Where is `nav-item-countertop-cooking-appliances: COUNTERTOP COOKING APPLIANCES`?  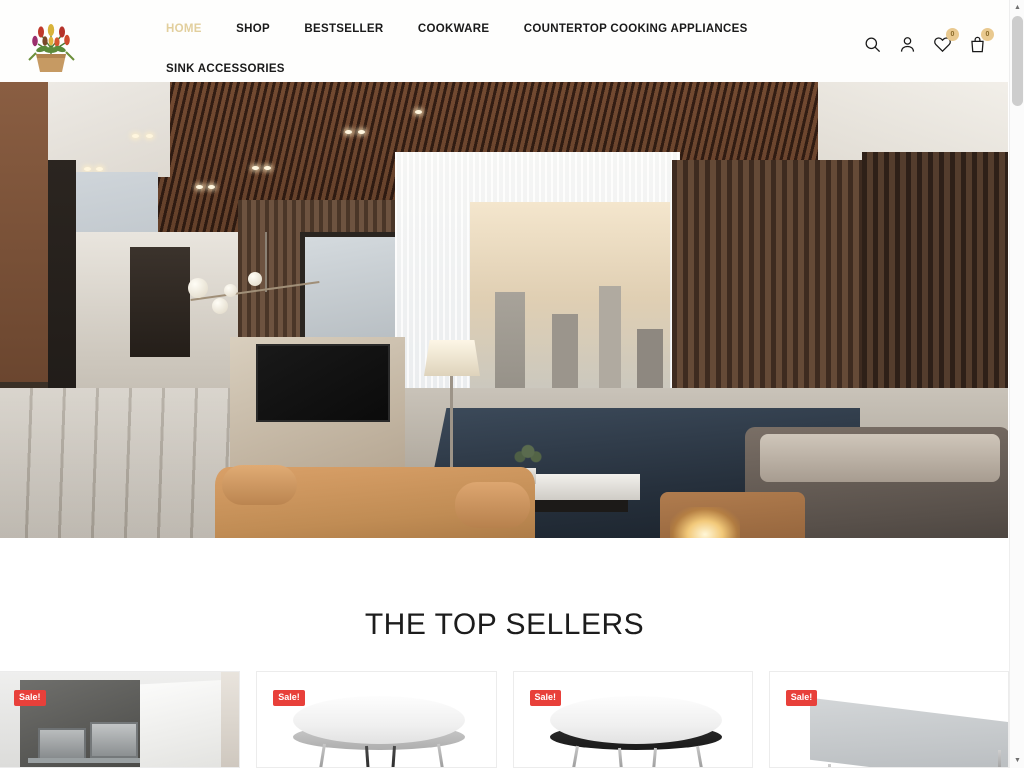
nav-item-countertop-cooking-appliances: COUNTERTOP COOKING APPLIANCES is located at coordinates (636, 29).